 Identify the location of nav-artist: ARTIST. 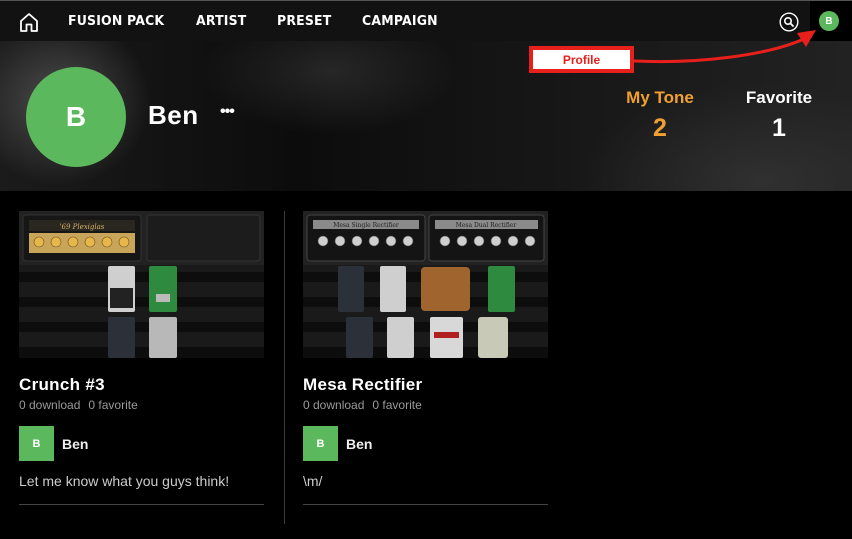
(221, 21).